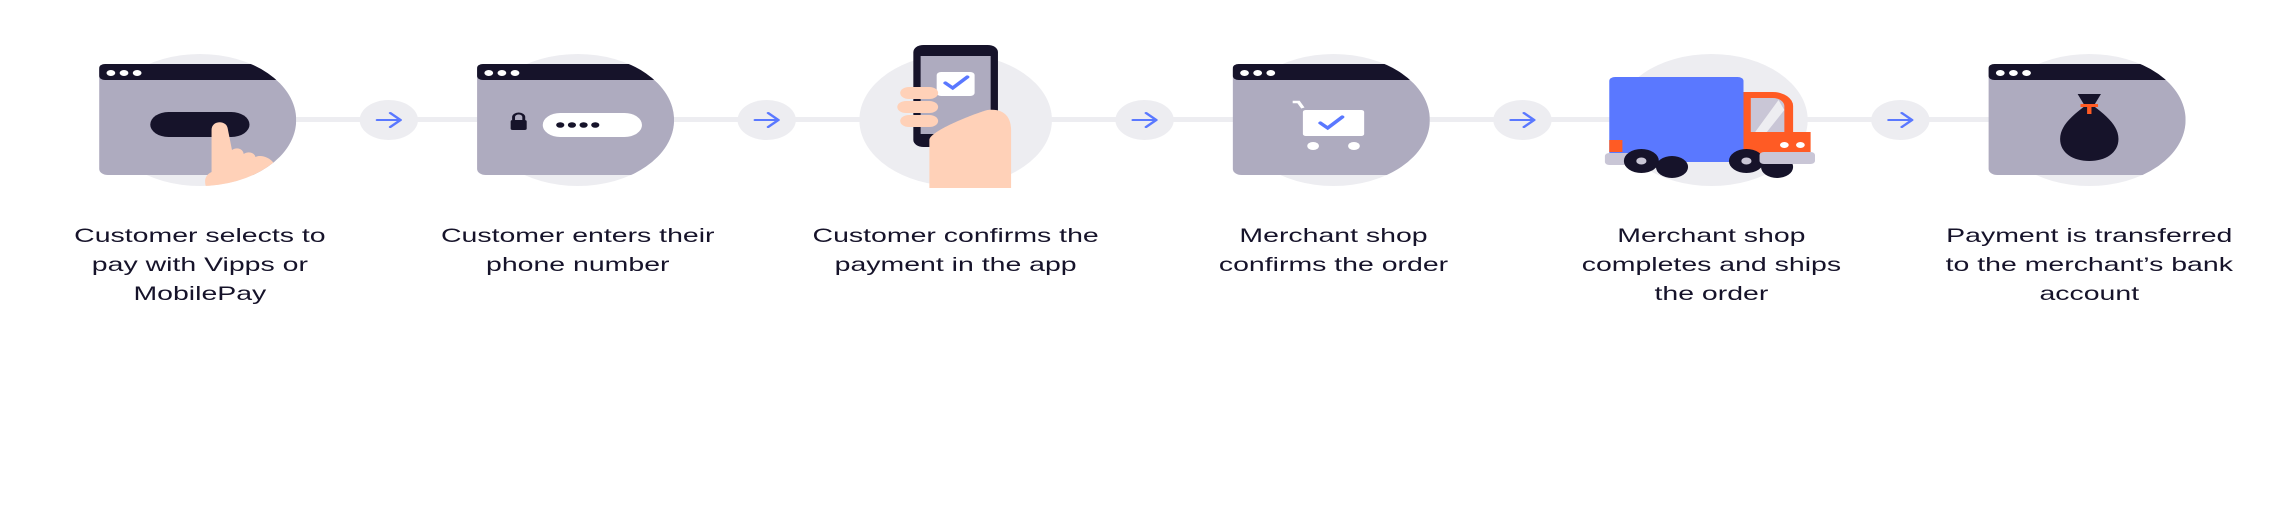 The image size is (2276, 505). I want to click on browser-money-bag-icon, so click(2087, 120).